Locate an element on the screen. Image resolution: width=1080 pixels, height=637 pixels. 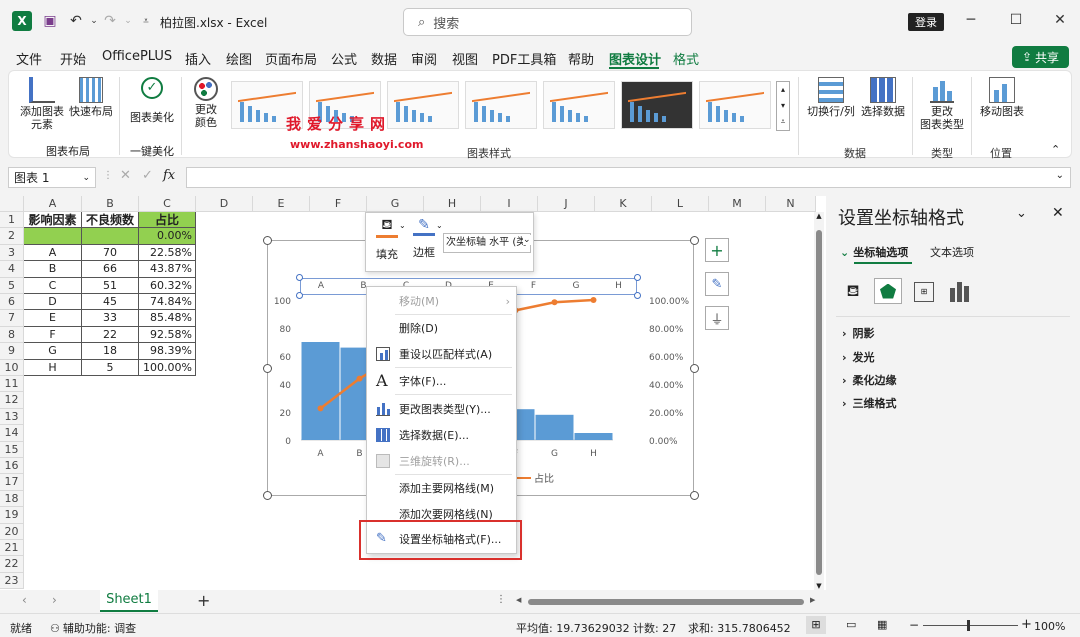
border-button: ✎ 边框 is located at coordinates (424, 238).